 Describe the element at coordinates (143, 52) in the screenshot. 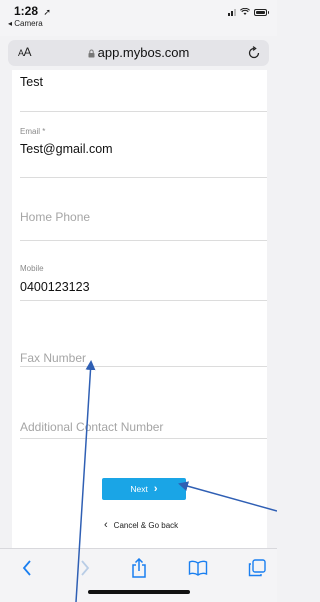

I see `url-text: app.mybos.com` at that location.